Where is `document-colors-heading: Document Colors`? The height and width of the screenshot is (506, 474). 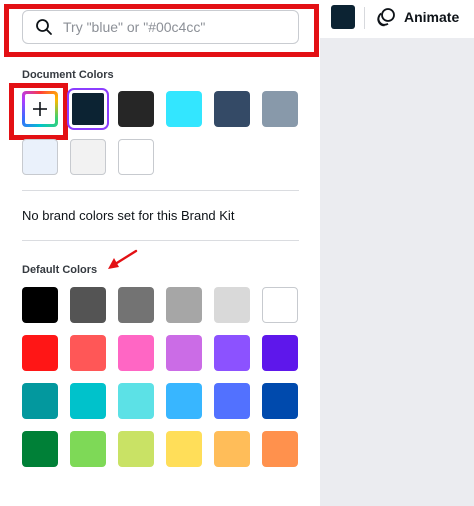
document-colors-heading: Document Colors is located at coordinates (68, 75).